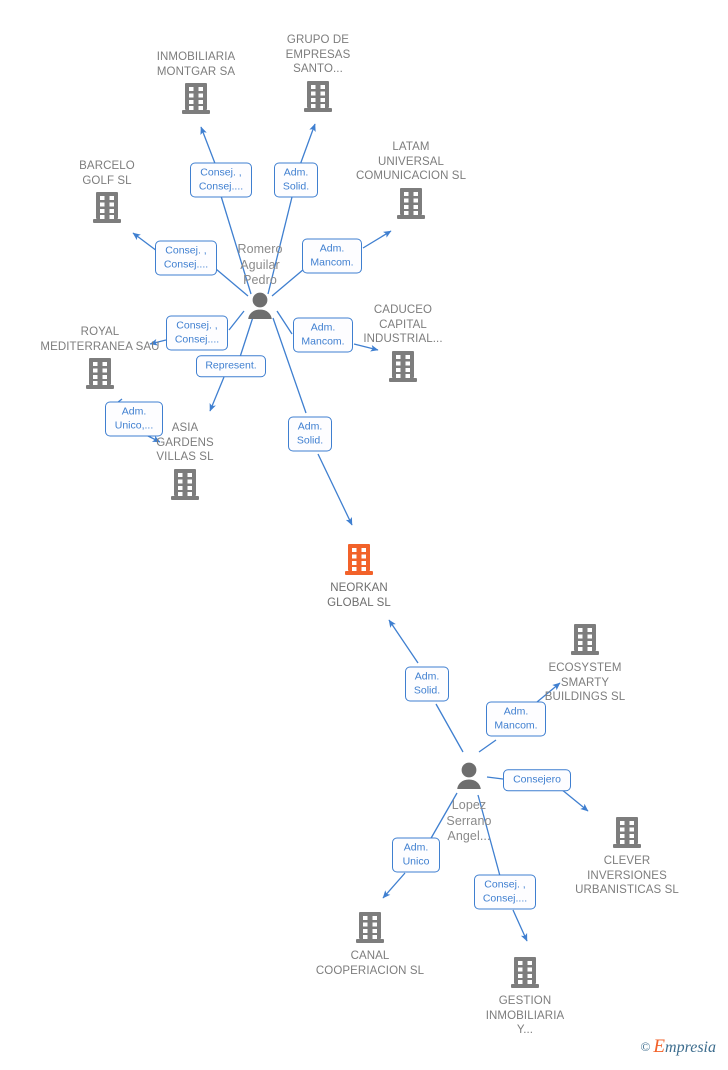 Image resolution: width=728 pixels, height=1070 pixels. I want to click on edge-lopez-neorkan-upper, so click(403, 641).